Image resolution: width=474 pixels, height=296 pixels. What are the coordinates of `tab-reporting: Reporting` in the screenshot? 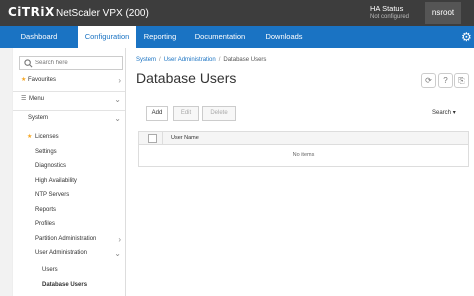 It's located at (160, 37).